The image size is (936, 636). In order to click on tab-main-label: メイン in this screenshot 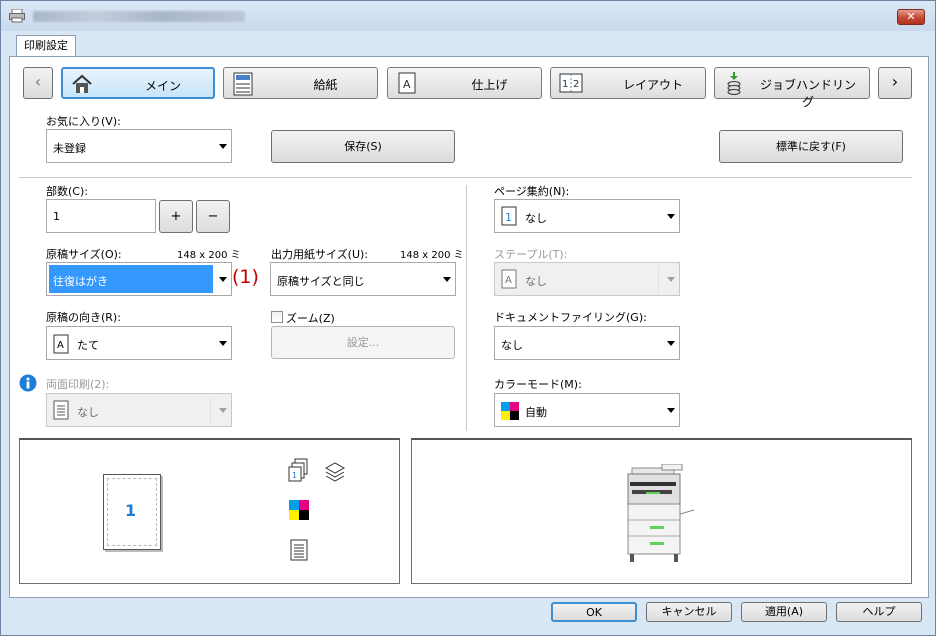, I will do `click(162, 86)`.